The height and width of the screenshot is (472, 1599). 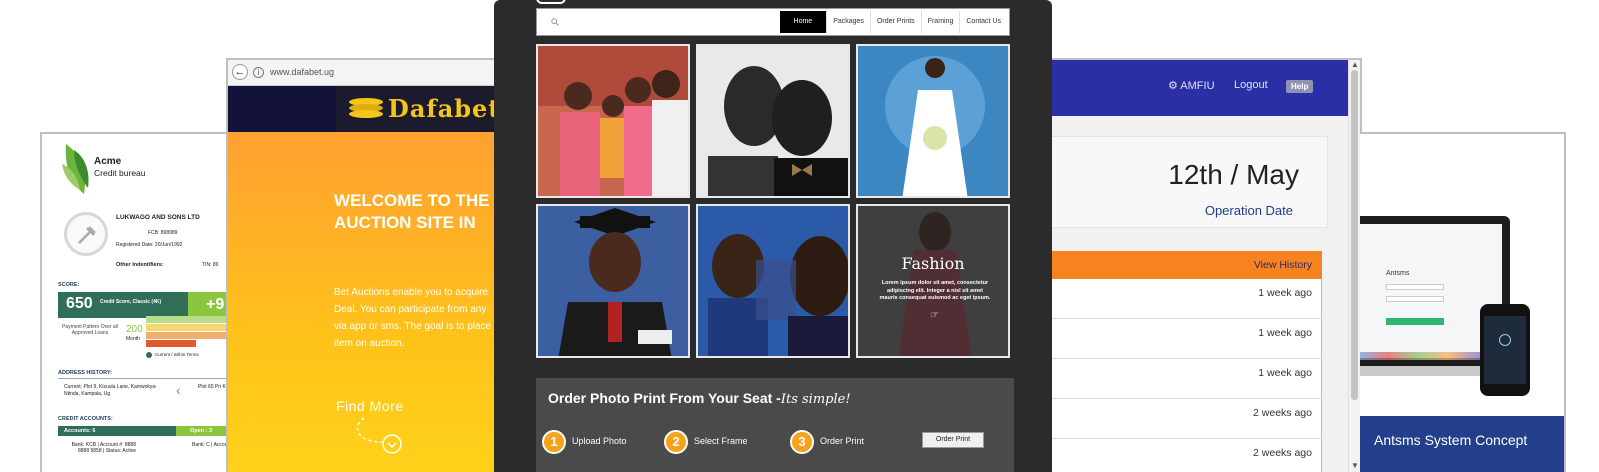 What do you see at coordinates (1300, 86) in the screenshot?
I see `help-button: Help` at bounding box center [1300, 86].